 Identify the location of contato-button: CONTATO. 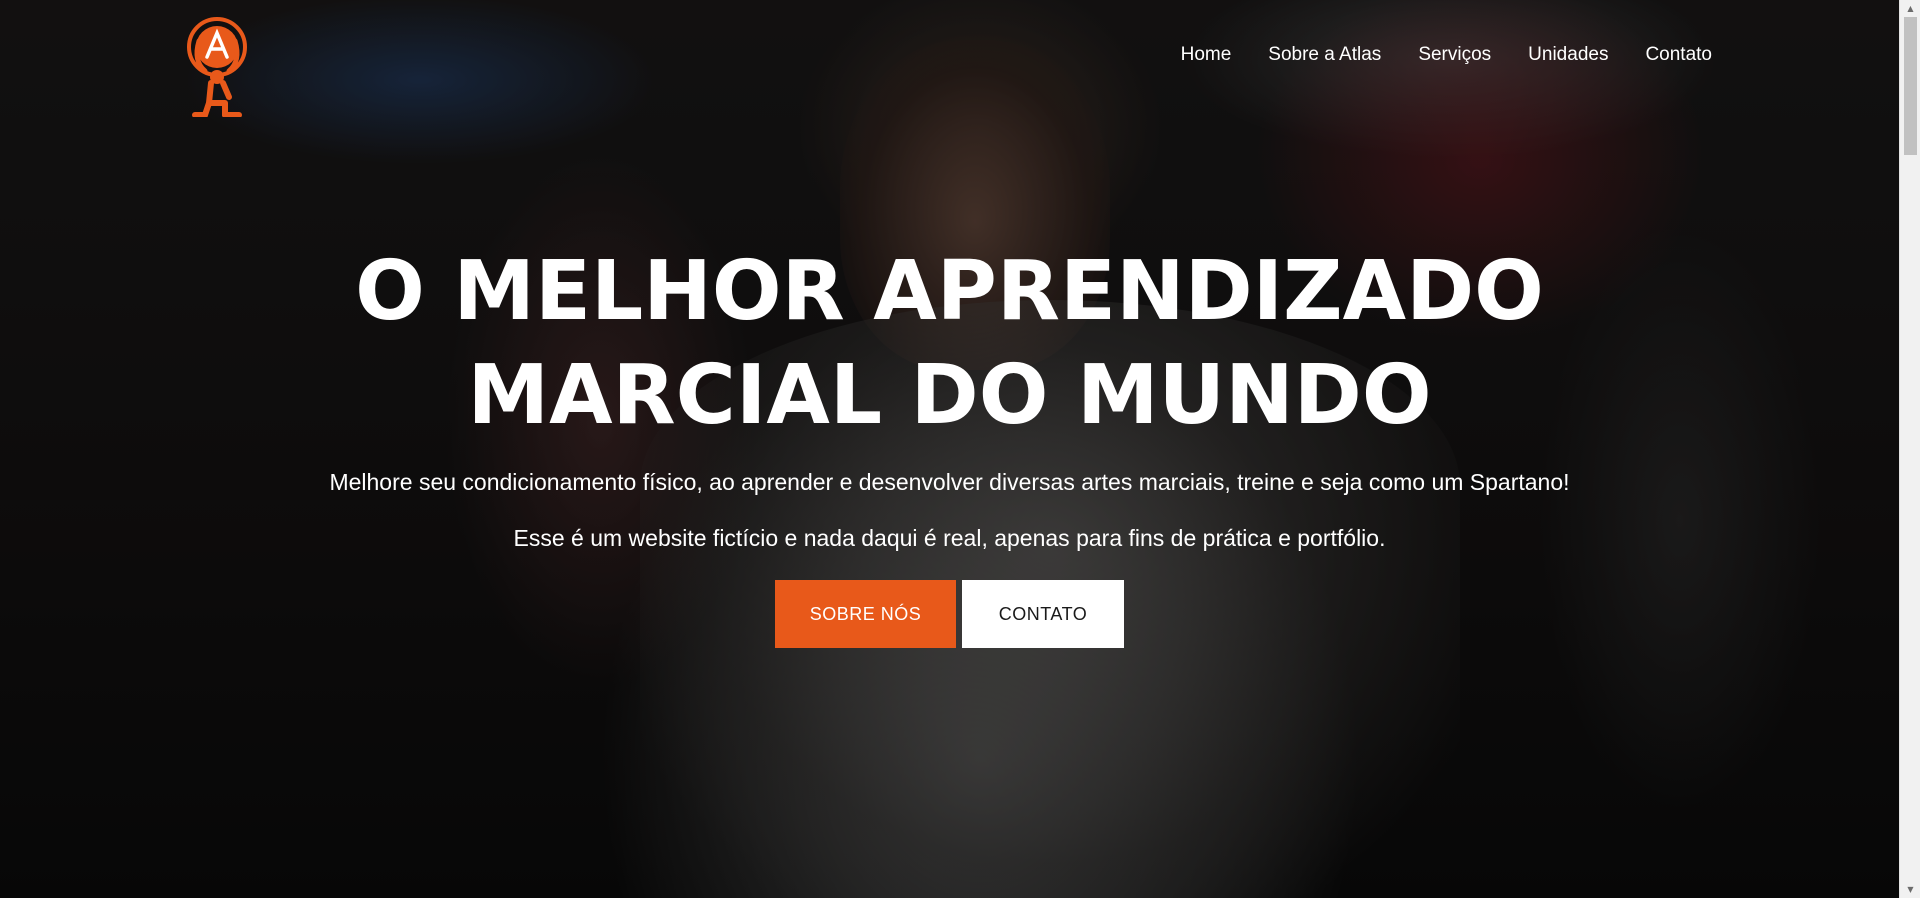
(1043, 614).